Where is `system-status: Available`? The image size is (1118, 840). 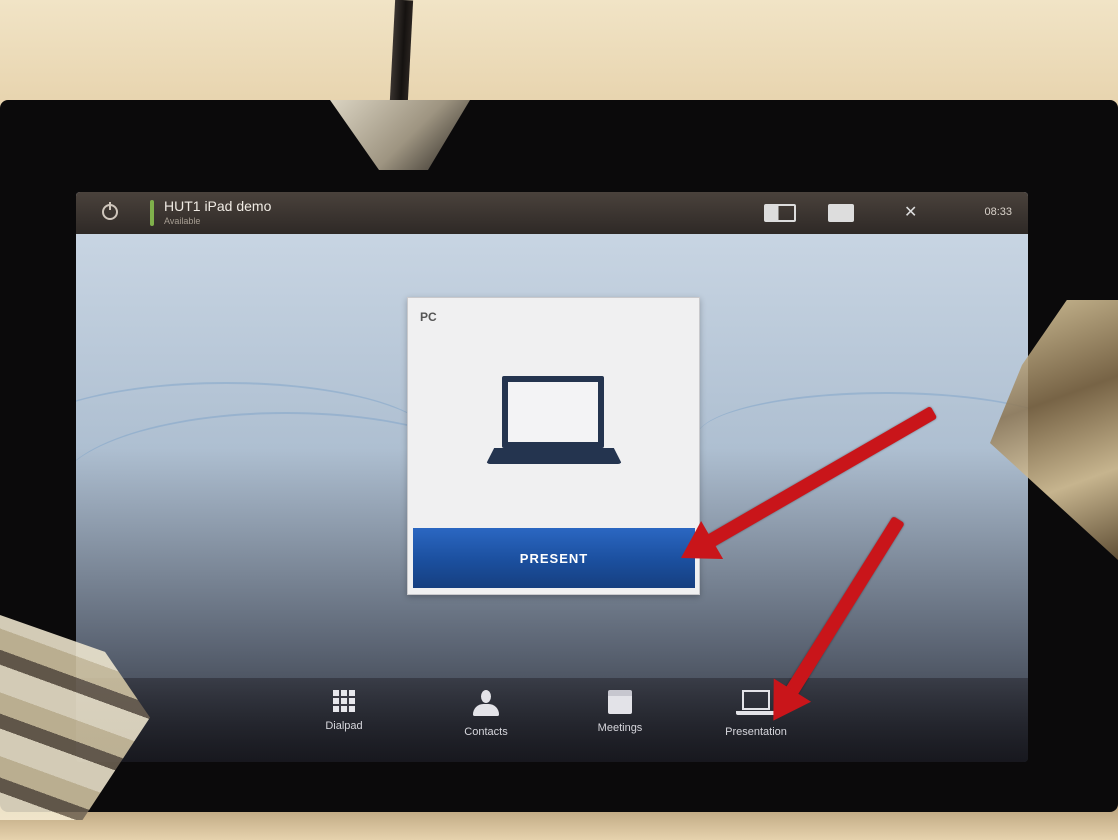 system-status: Available is located at coordinates (182, 221).